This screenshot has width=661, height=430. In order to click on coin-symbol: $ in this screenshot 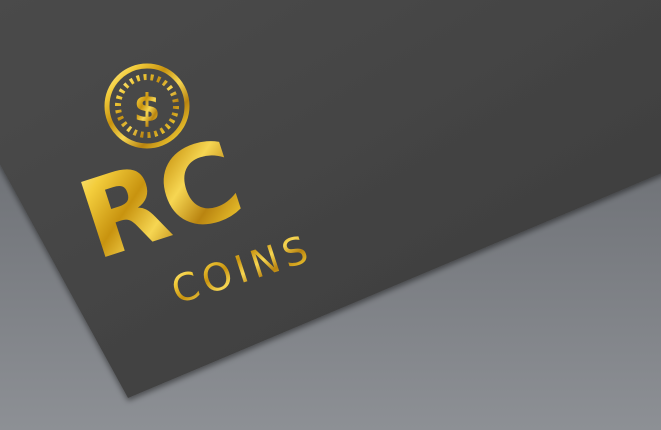, I will do `click(147, 108)`.